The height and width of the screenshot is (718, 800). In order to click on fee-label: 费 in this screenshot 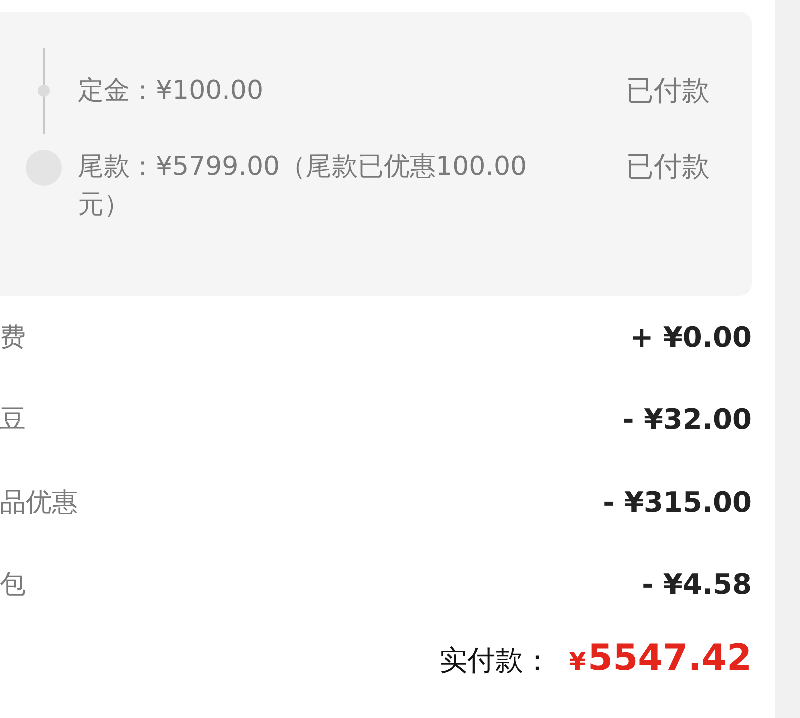, I will do `click(13, 338)`.